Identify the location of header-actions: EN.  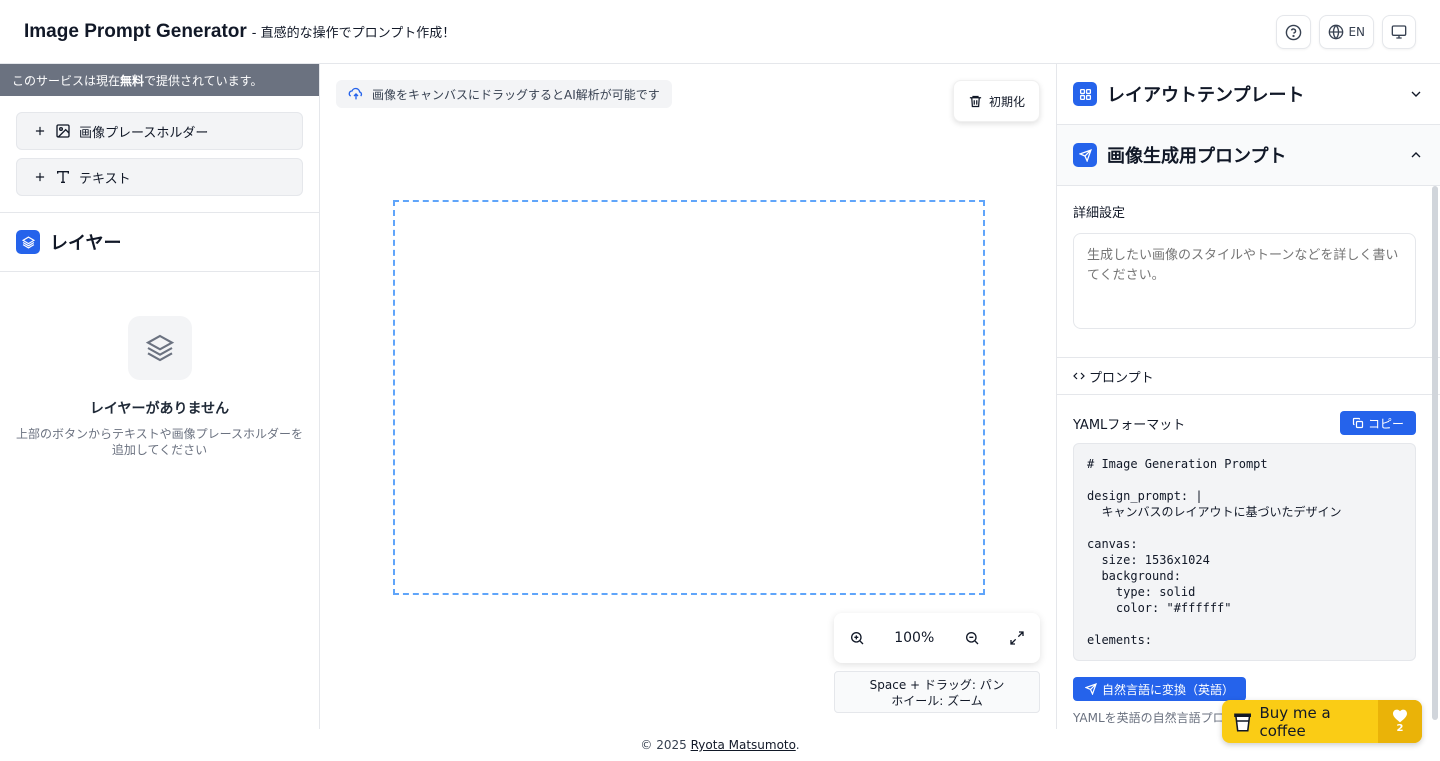
(1346, 32).